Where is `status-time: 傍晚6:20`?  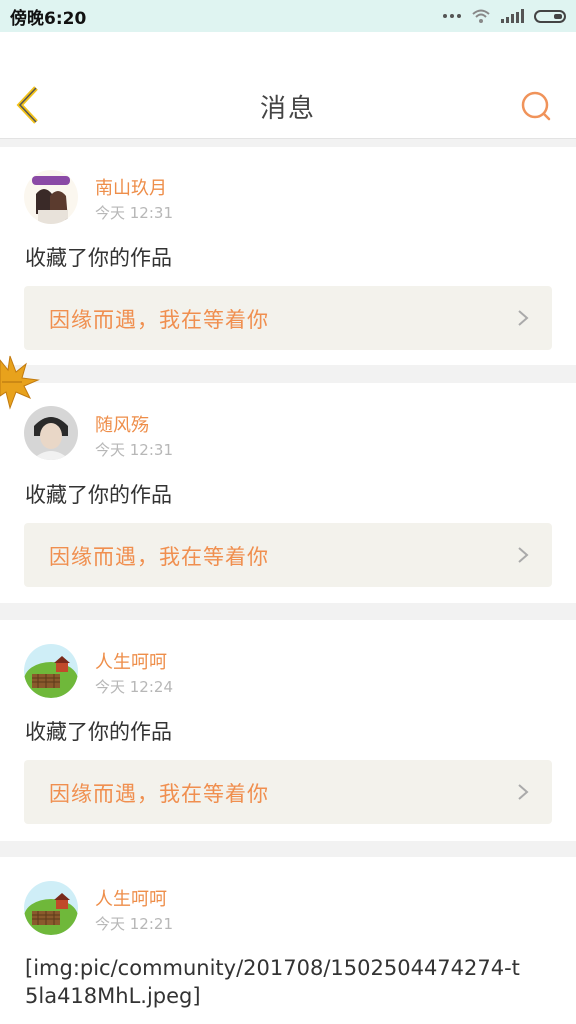 status-time: 傍晚6:20 is located at coordinates (48, 18).